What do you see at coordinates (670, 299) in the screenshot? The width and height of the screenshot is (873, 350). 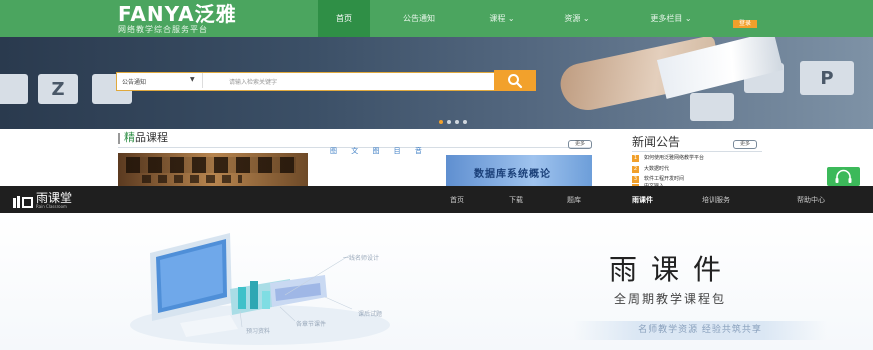 I see `courseware-subtitle: 全周期教学课程包` at bounding box center [670, 299].